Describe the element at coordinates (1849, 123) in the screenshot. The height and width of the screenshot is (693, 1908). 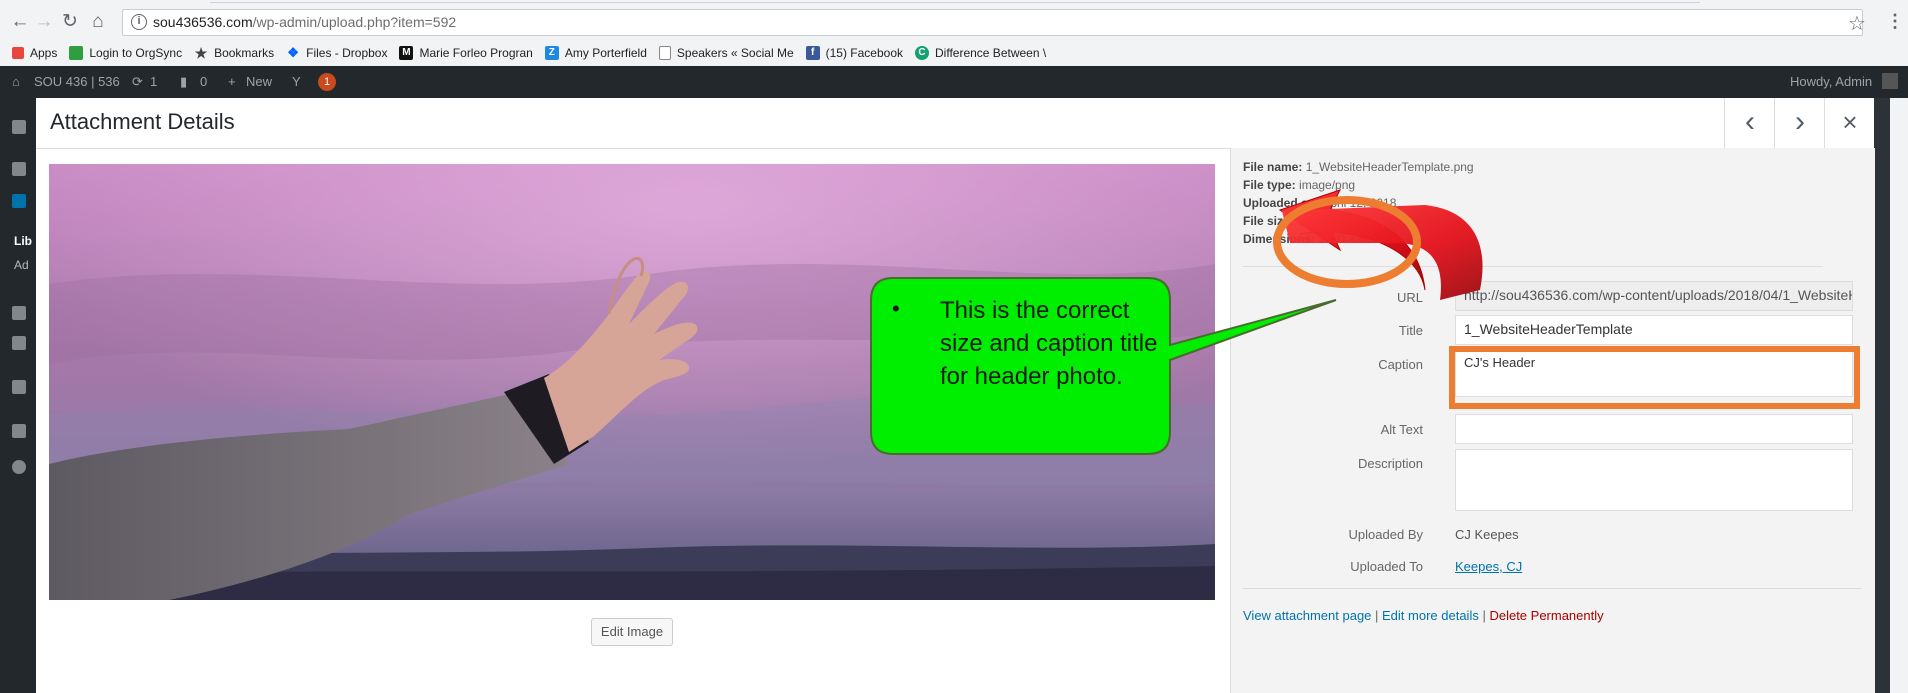
I see `close-button: ×` at that location.